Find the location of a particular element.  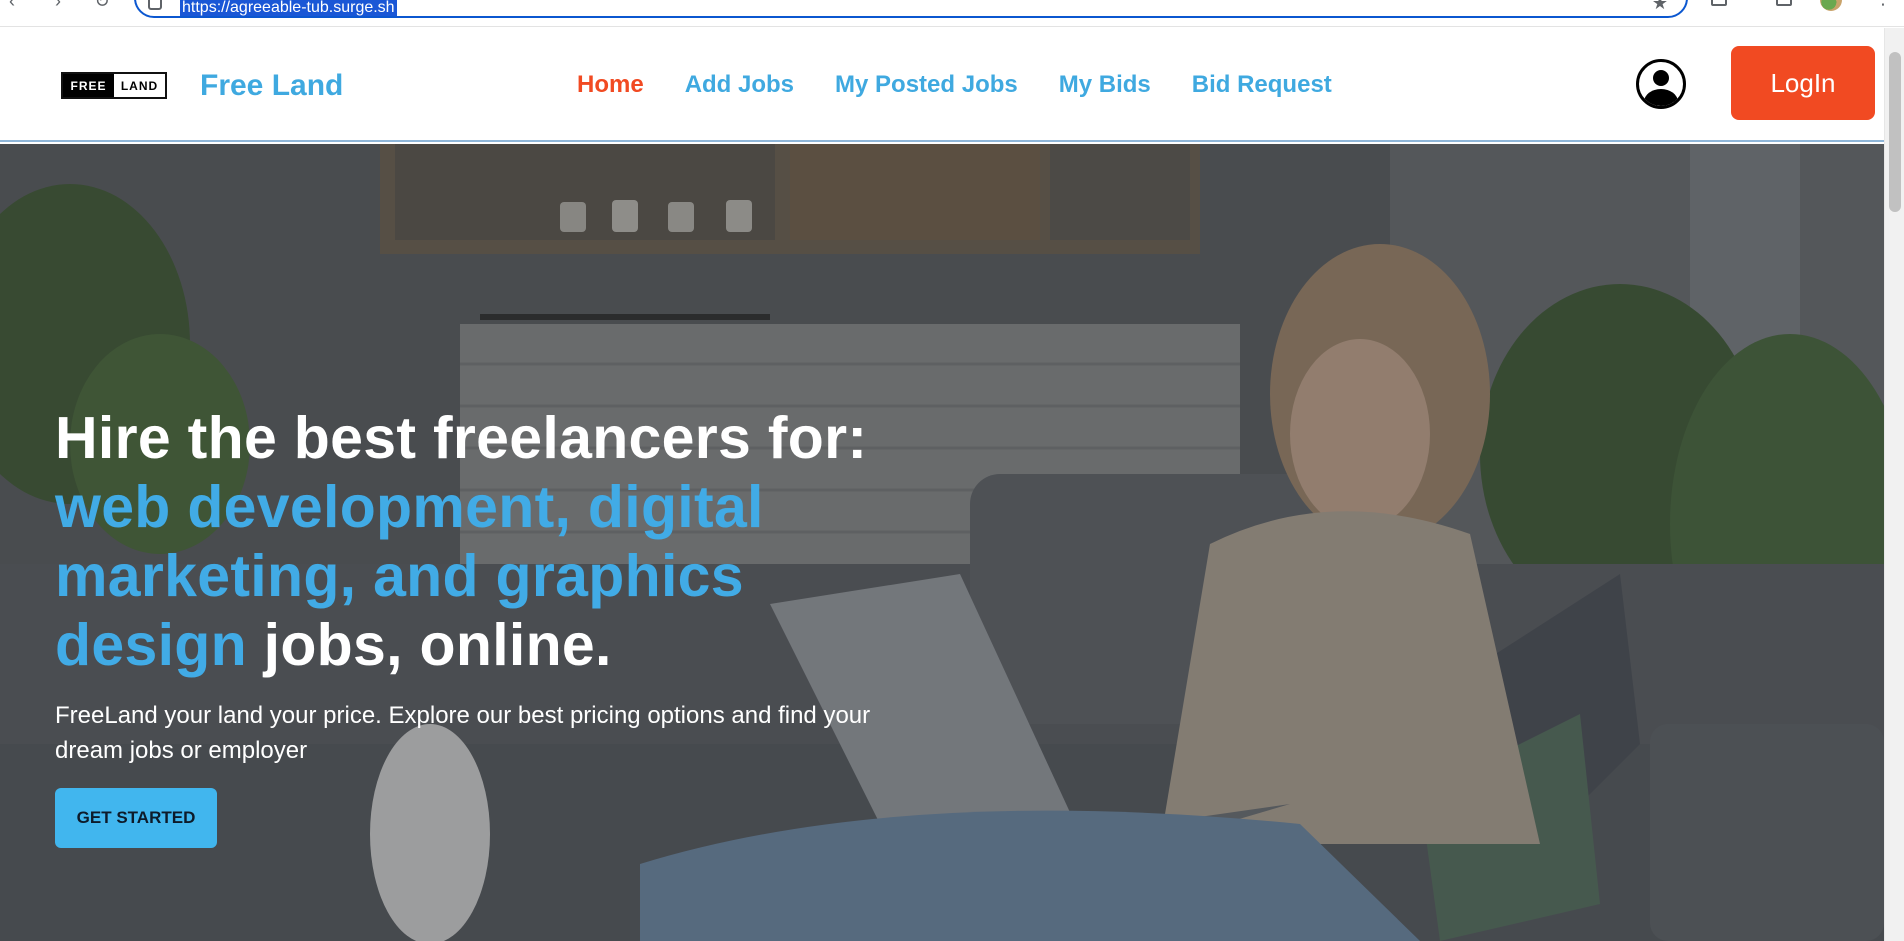

browser-toolbar: ‹ › ↻ https://agreeable-tub.surge.sh ★ ⋮ is located at coordinates (952, 13).